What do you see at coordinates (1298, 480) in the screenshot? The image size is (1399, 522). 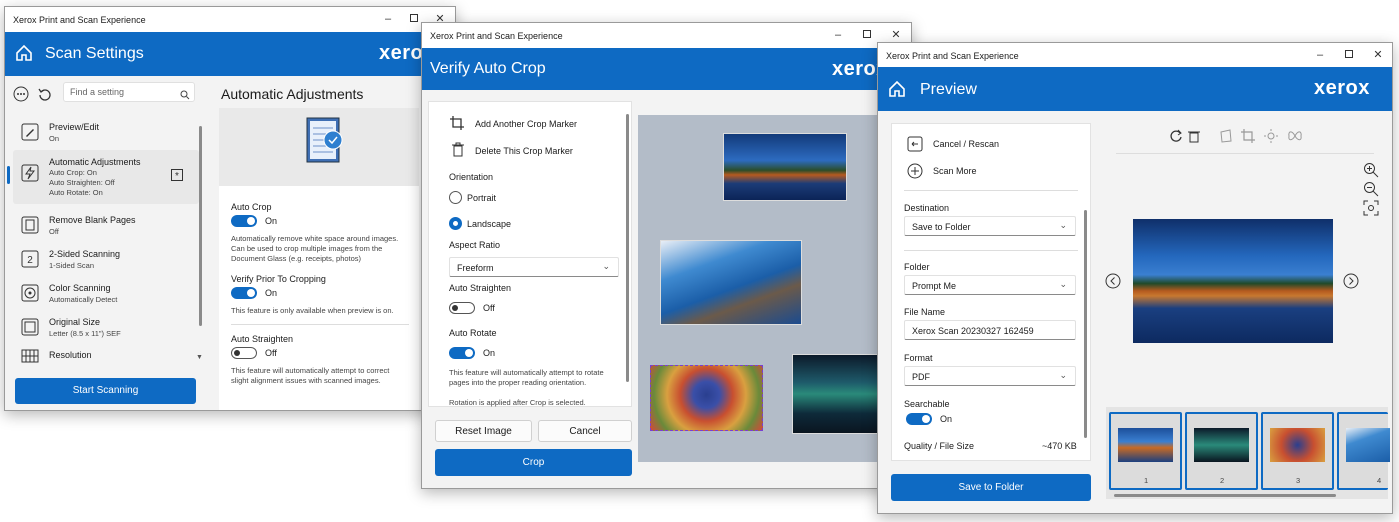 I see `thumbnail-number: 3` at bounding box center [1298, 480].